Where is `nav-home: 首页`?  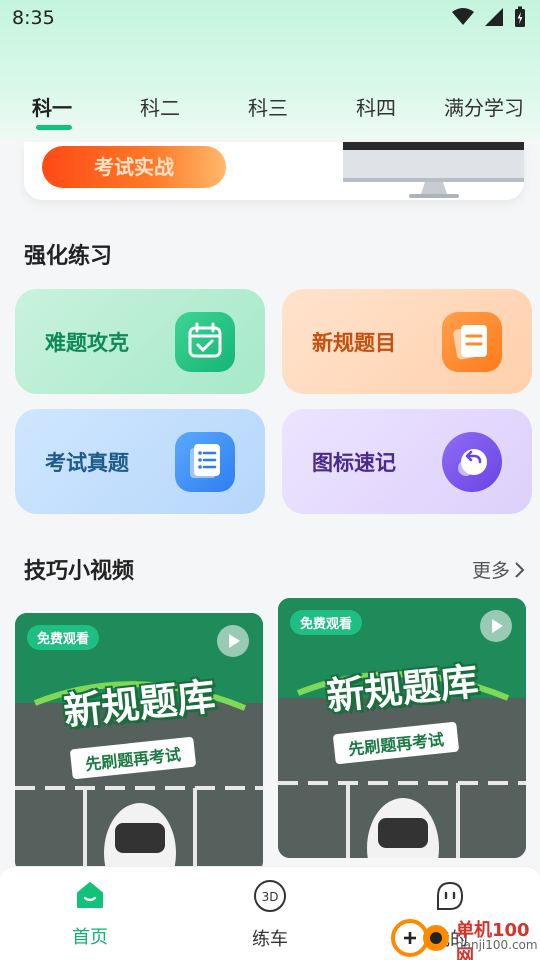
nav-home: 首页 is located at coordinates (90, 914).